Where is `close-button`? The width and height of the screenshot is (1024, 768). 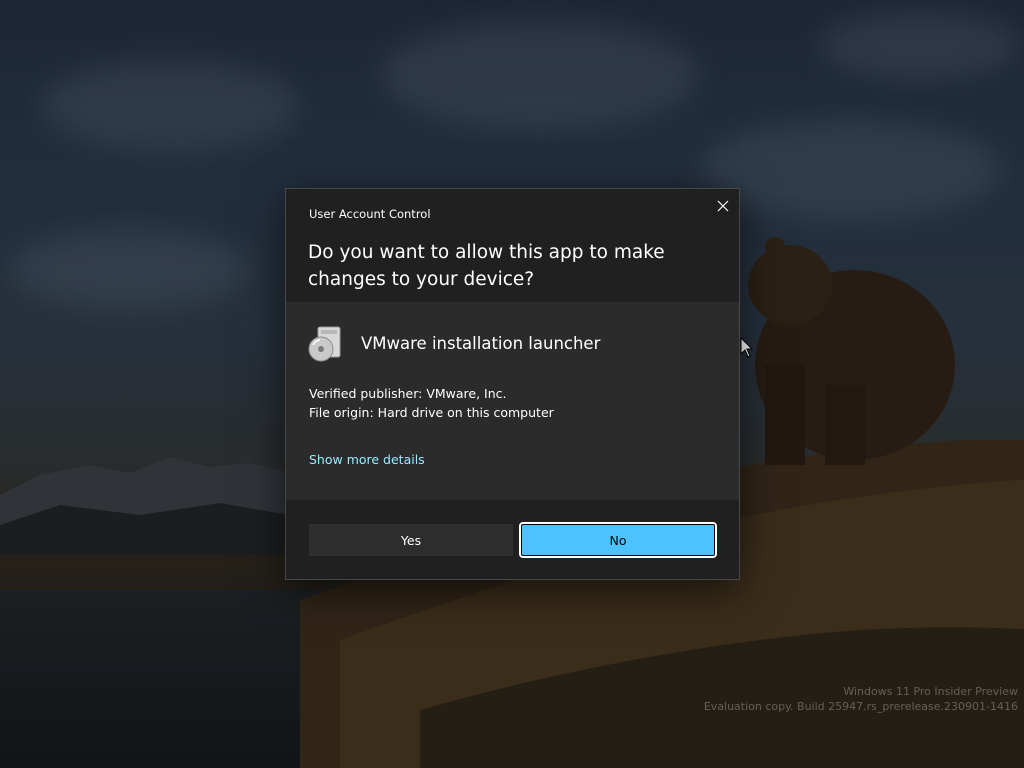
close-button is located at coordinates (723, 206).